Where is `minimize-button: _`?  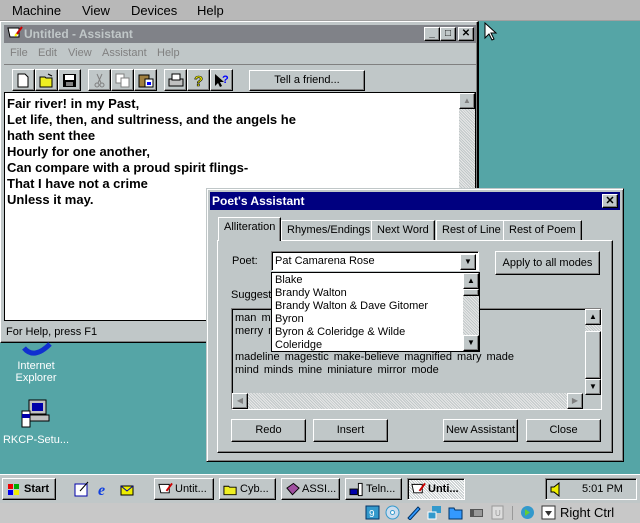 minimize-button: _ is located at coordinates (432, 34).